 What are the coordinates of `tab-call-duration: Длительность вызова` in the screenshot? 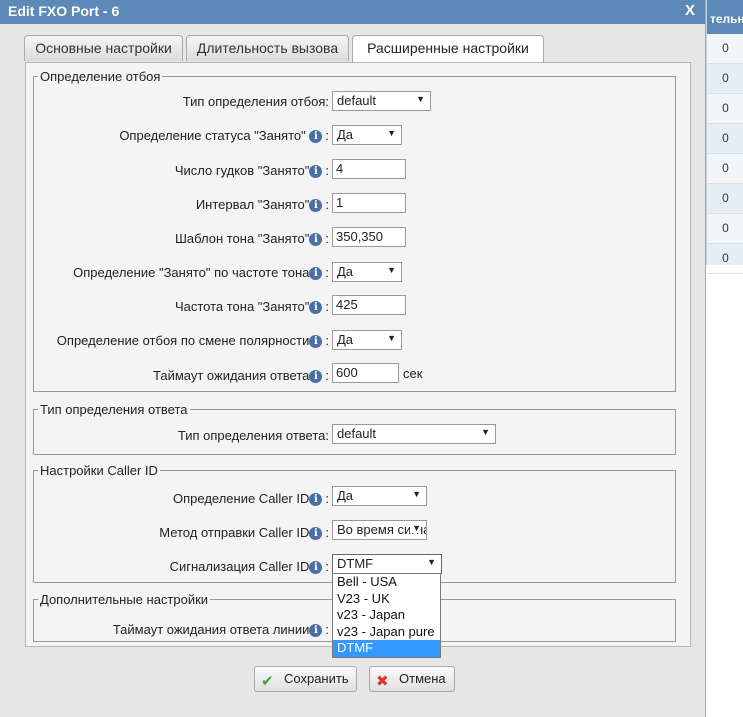 It's located at (267, 48).